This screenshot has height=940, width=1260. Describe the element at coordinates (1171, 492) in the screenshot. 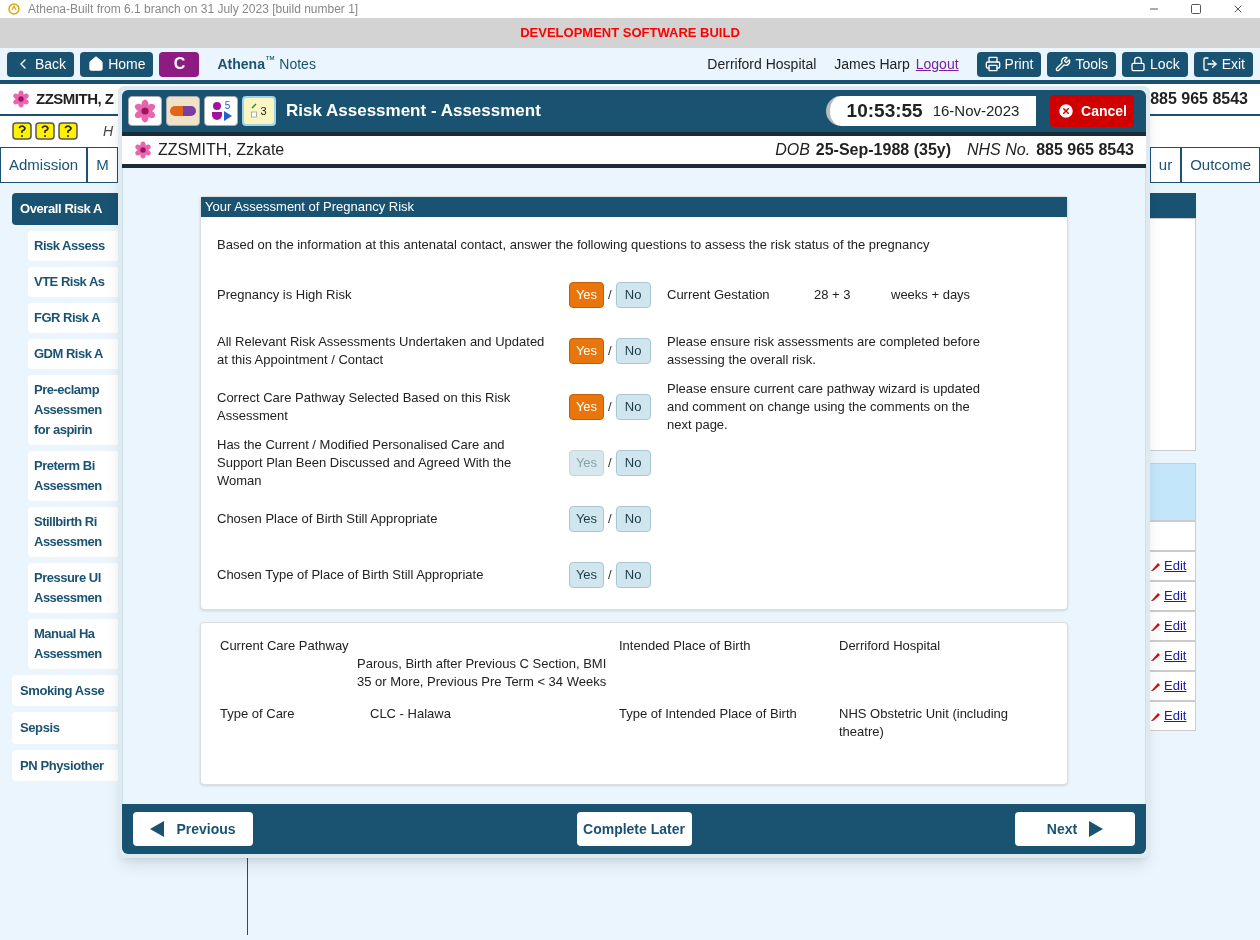

I see `highlight-row` at that location.